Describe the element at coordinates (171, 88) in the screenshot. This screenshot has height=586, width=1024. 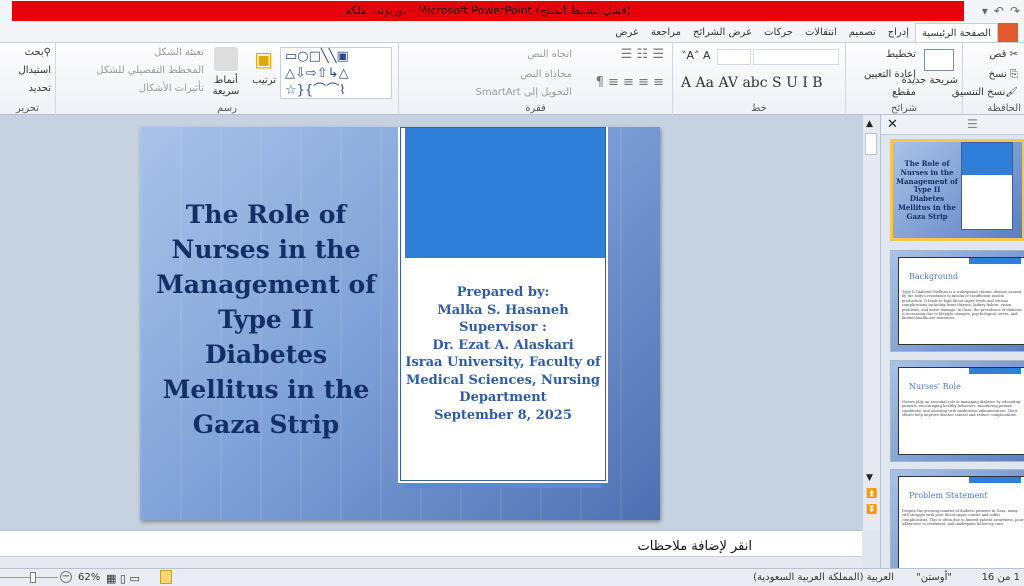
I see `shape-effects-button: تأثيرات الأشكال` at that location.